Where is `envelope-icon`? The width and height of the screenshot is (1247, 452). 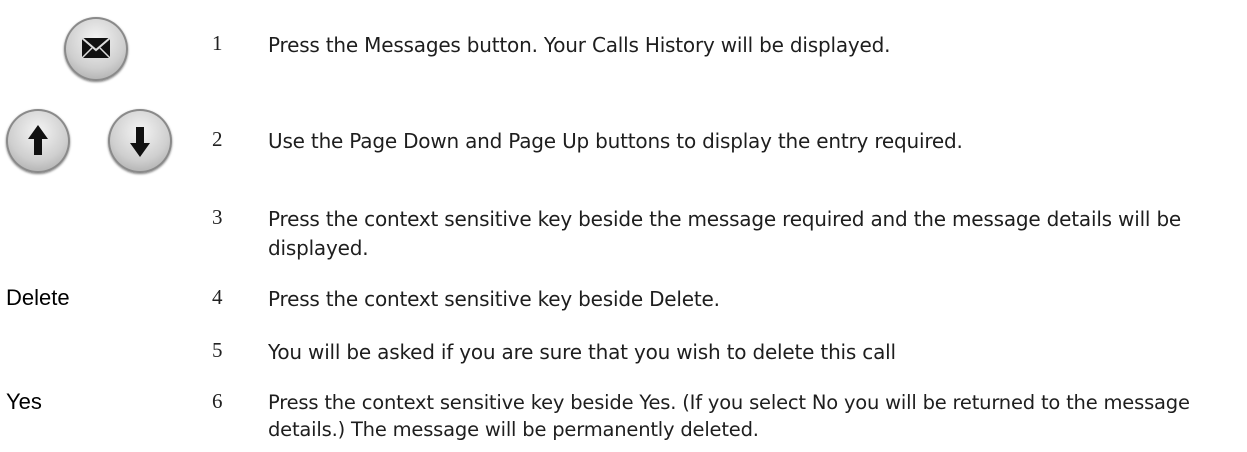
envelope-icon is located at coordinates (96, 48).